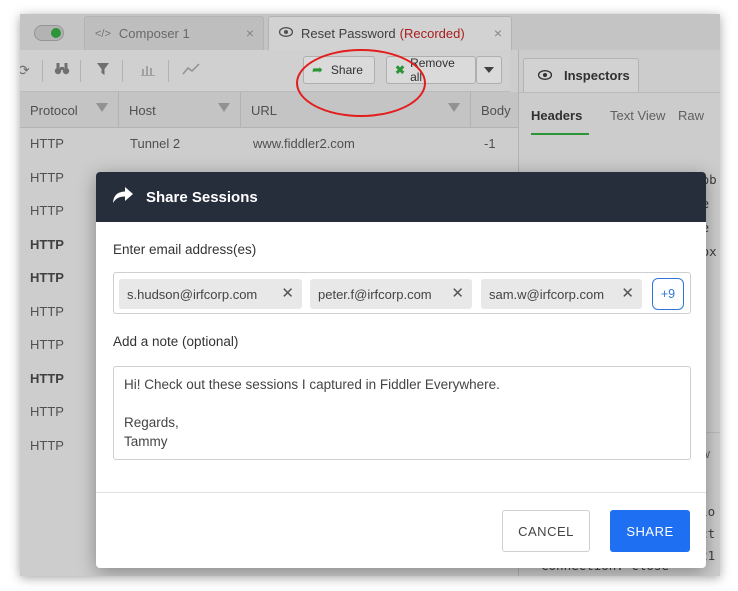 The height and width of the screenshot is (591, 738). Describe the element at coordinates (547, 294) in the screenshot. I see `email-chip-text: sam.w@irfcorp.com` at that location.